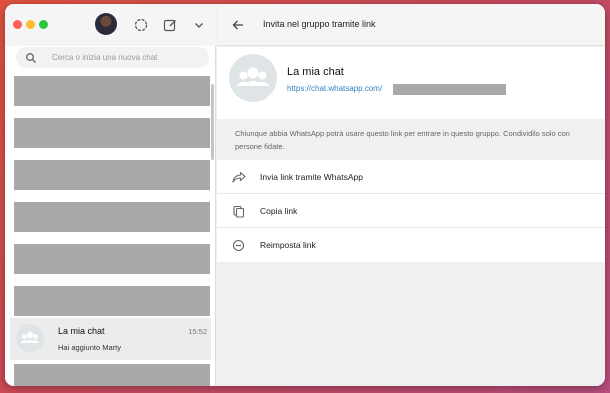 The height and width of the screenshot is (393, 610). Describe the element at coordinates (106, 24) in the screenshot. I see `profile-avatar` at that location.